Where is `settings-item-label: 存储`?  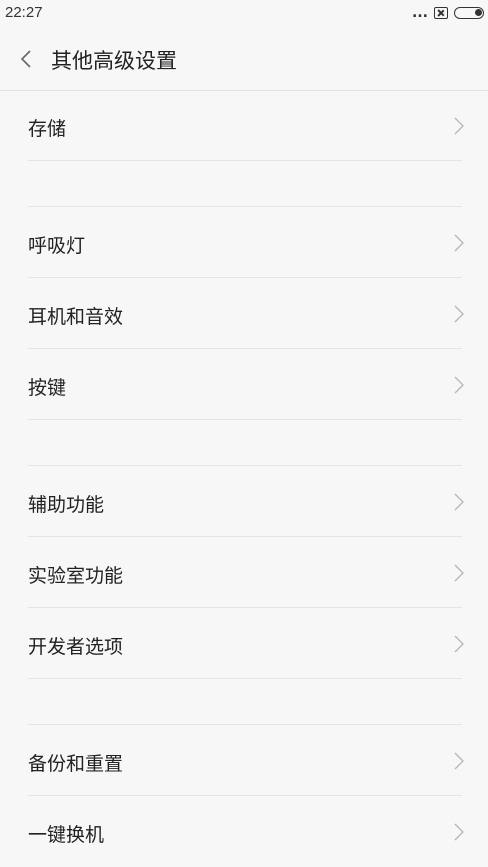 settings-item-label: 存储 is located at coordinates (47, 129).